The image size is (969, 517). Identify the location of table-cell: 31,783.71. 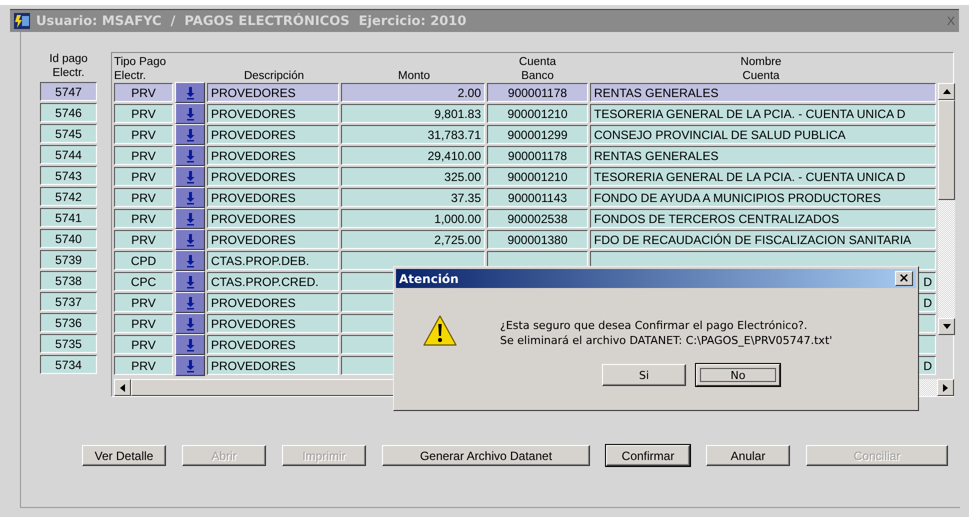
(413, 134).